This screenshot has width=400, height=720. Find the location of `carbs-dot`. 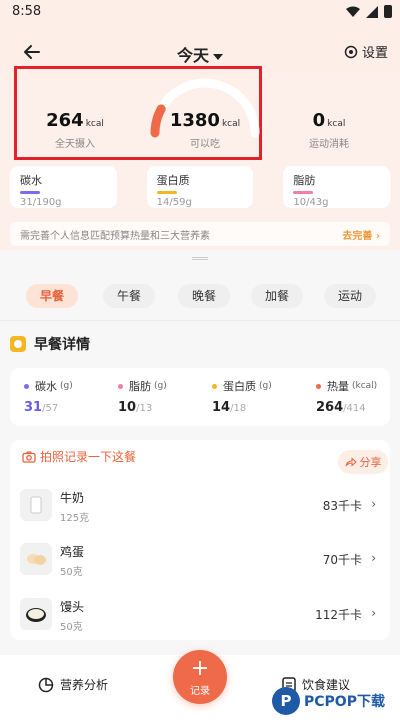

carbs-dot is located at coordinates (26, 386).